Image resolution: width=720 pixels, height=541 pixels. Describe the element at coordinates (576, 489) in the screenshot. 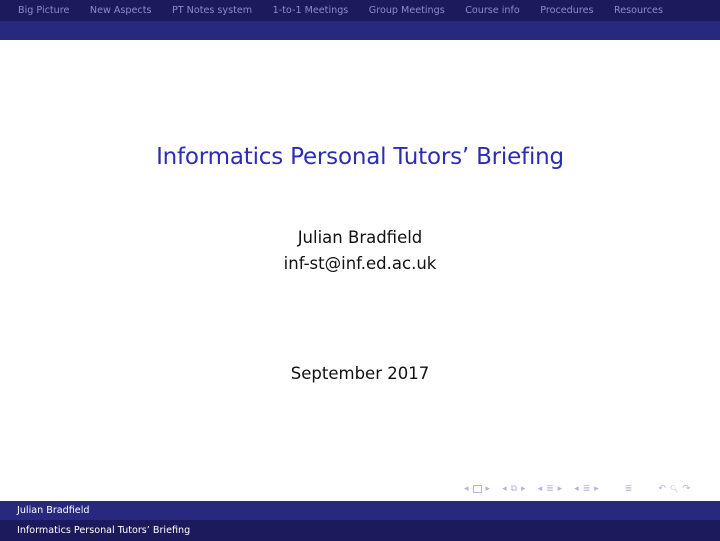

I see `prev-part-icon: ◂` at that location.